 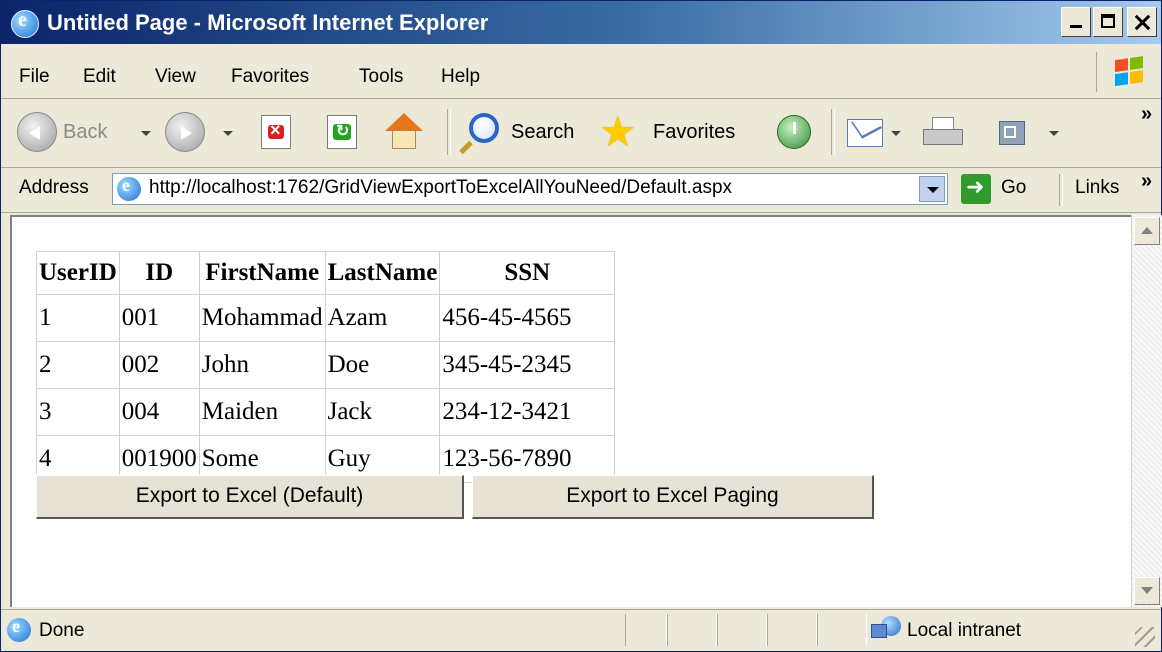 I want to click on standard-toolbar: Back Search ★ Favorites », so click(x=581, y=133).